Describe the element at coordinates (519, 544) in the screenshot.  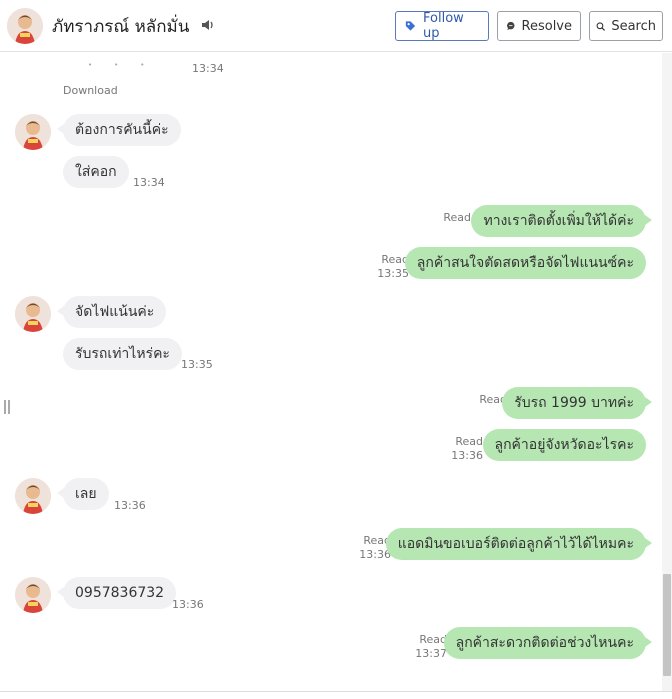
I see `outgoing-message: แอดมินขอเบอร์ติดต่อลูกค้าไว้ได้ไหมคะ` at that location.